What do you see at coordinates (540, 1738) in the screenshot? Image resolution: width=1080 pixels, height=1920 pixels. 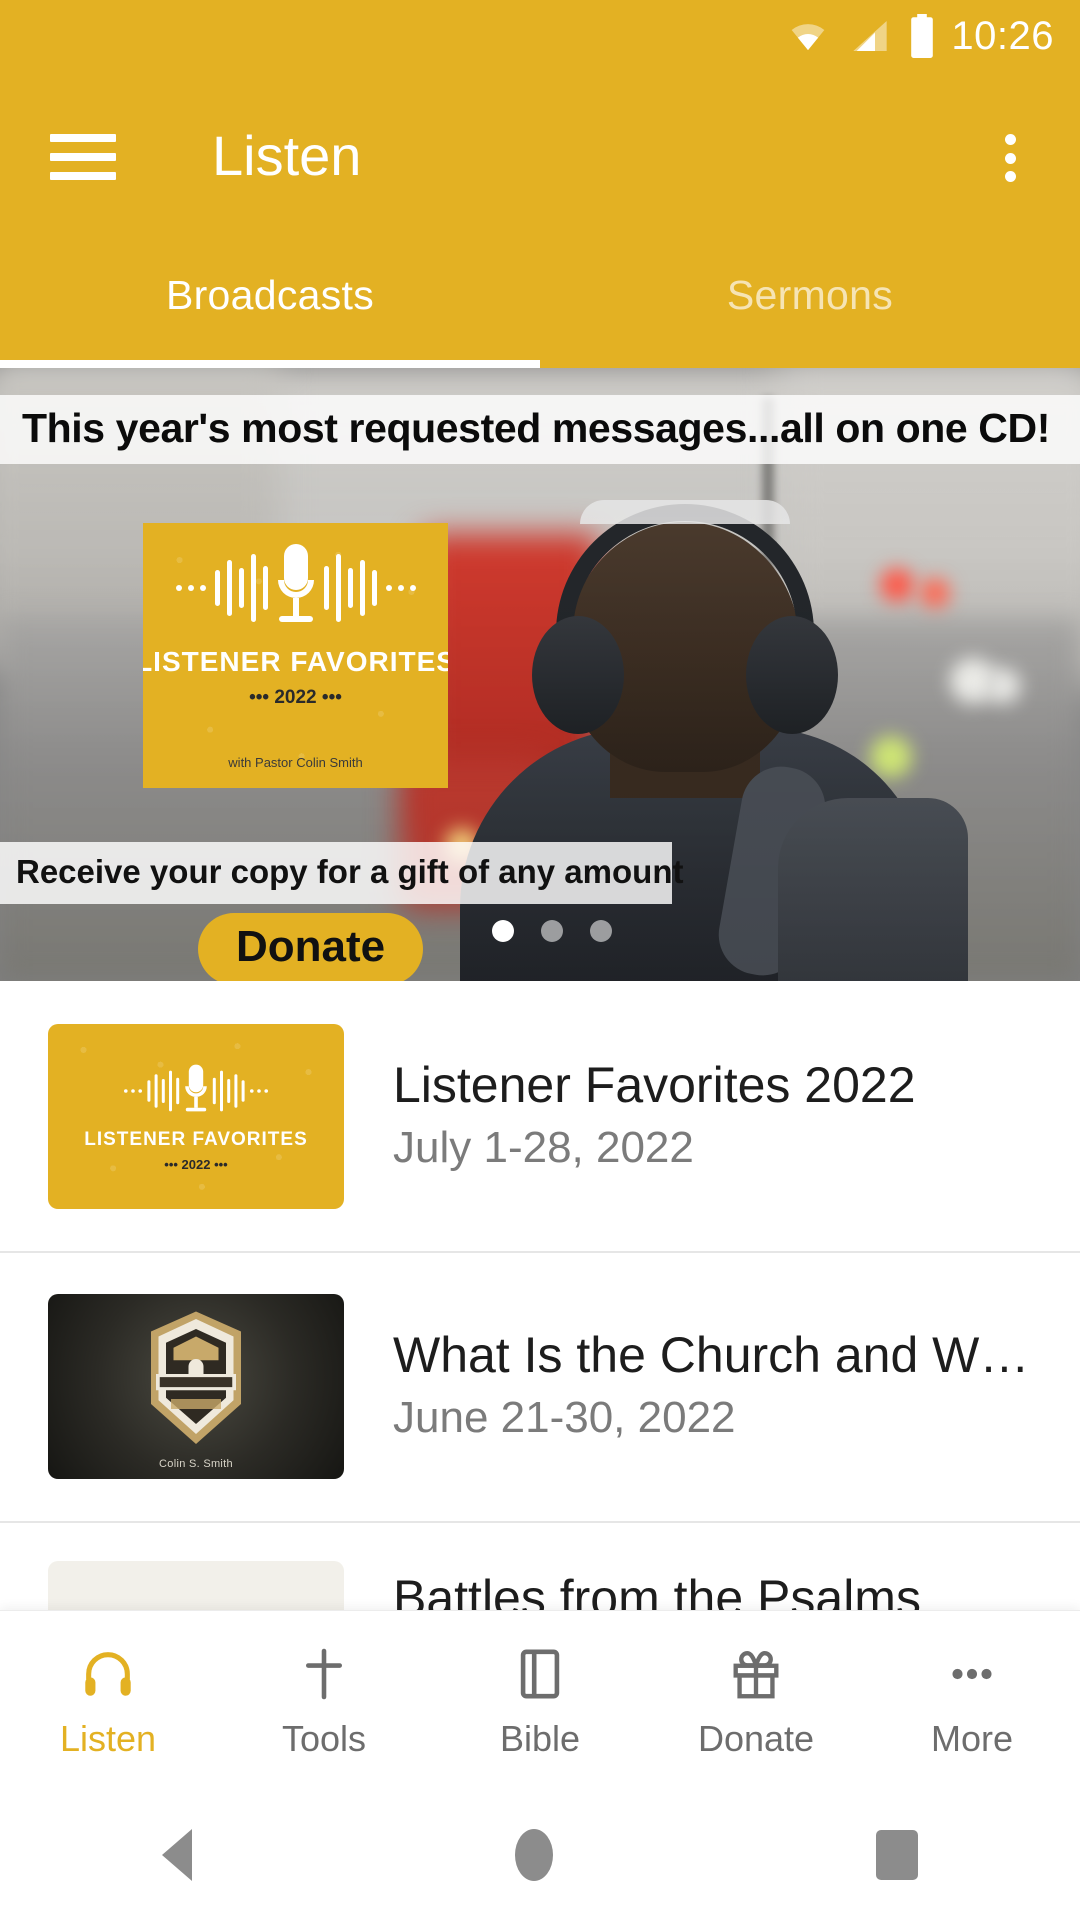 I see `nav-label-bible: Bible` at bounding box center [540, 1738].